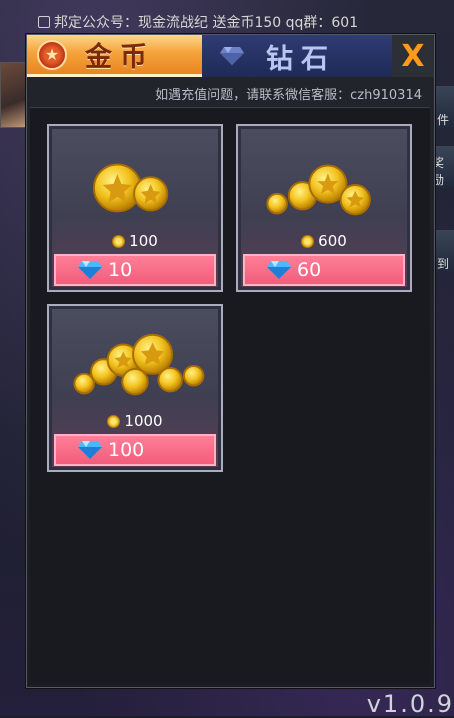  I want to click on tab-diamond: 钻石, so click(297, 56).